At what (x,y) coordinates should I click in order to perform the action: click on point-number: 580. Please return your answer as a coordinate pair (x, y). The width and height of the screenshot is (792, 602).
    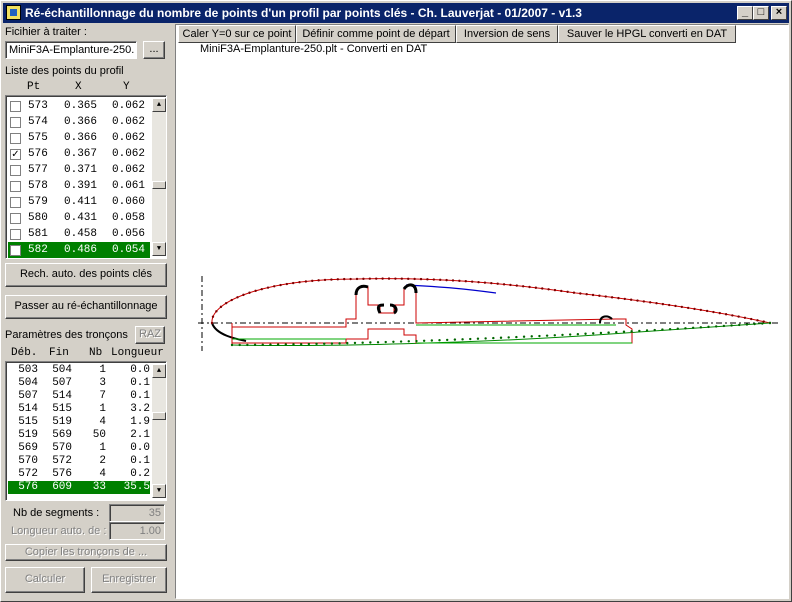
    Looking at the image, I should click on (38, 218).